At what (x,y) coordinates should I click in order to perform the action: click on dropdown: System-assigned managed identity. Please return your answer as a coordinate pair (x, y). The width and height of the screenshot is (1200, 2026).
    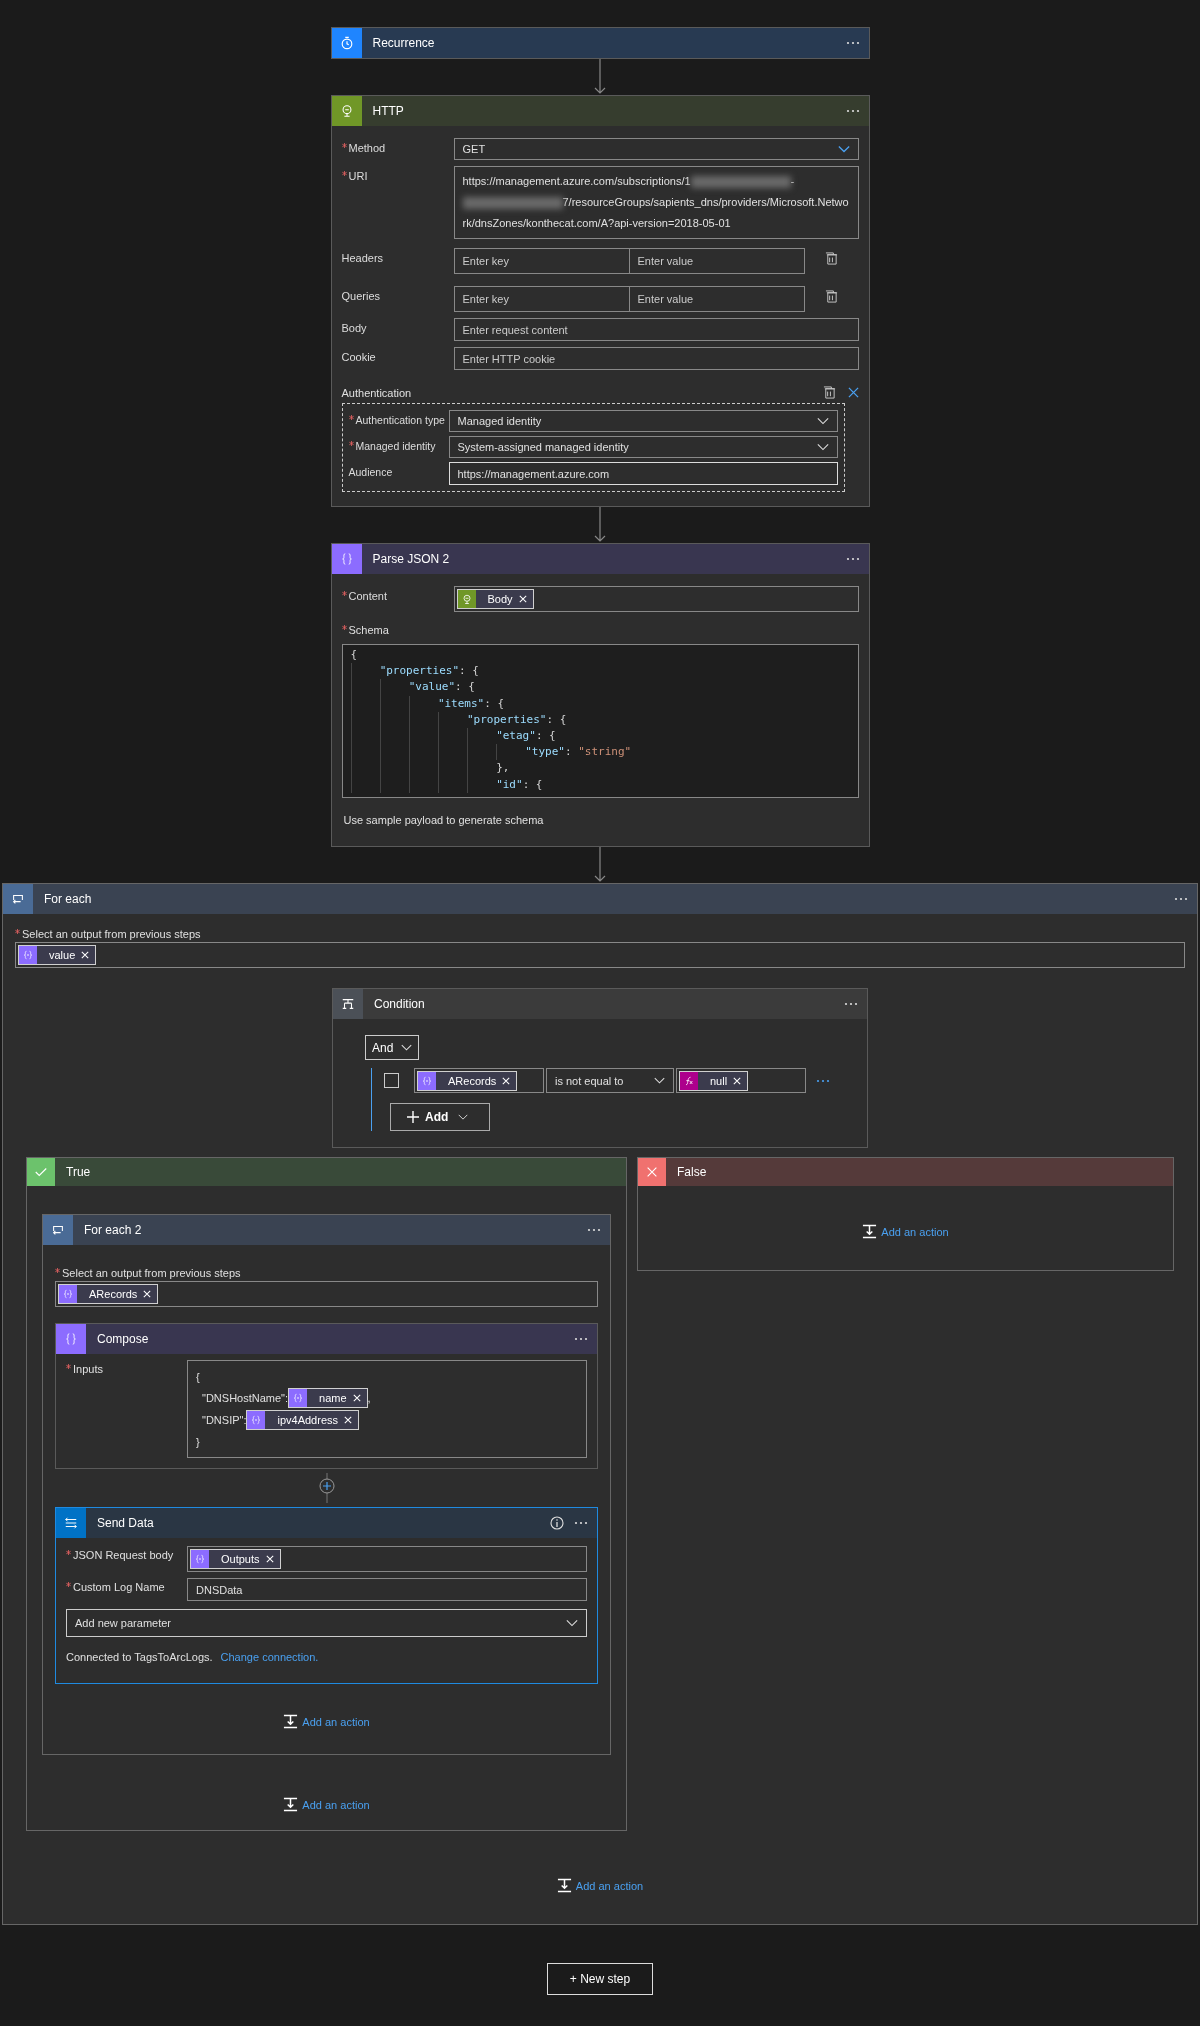
    Looking at the image, I should click on (643, 447).